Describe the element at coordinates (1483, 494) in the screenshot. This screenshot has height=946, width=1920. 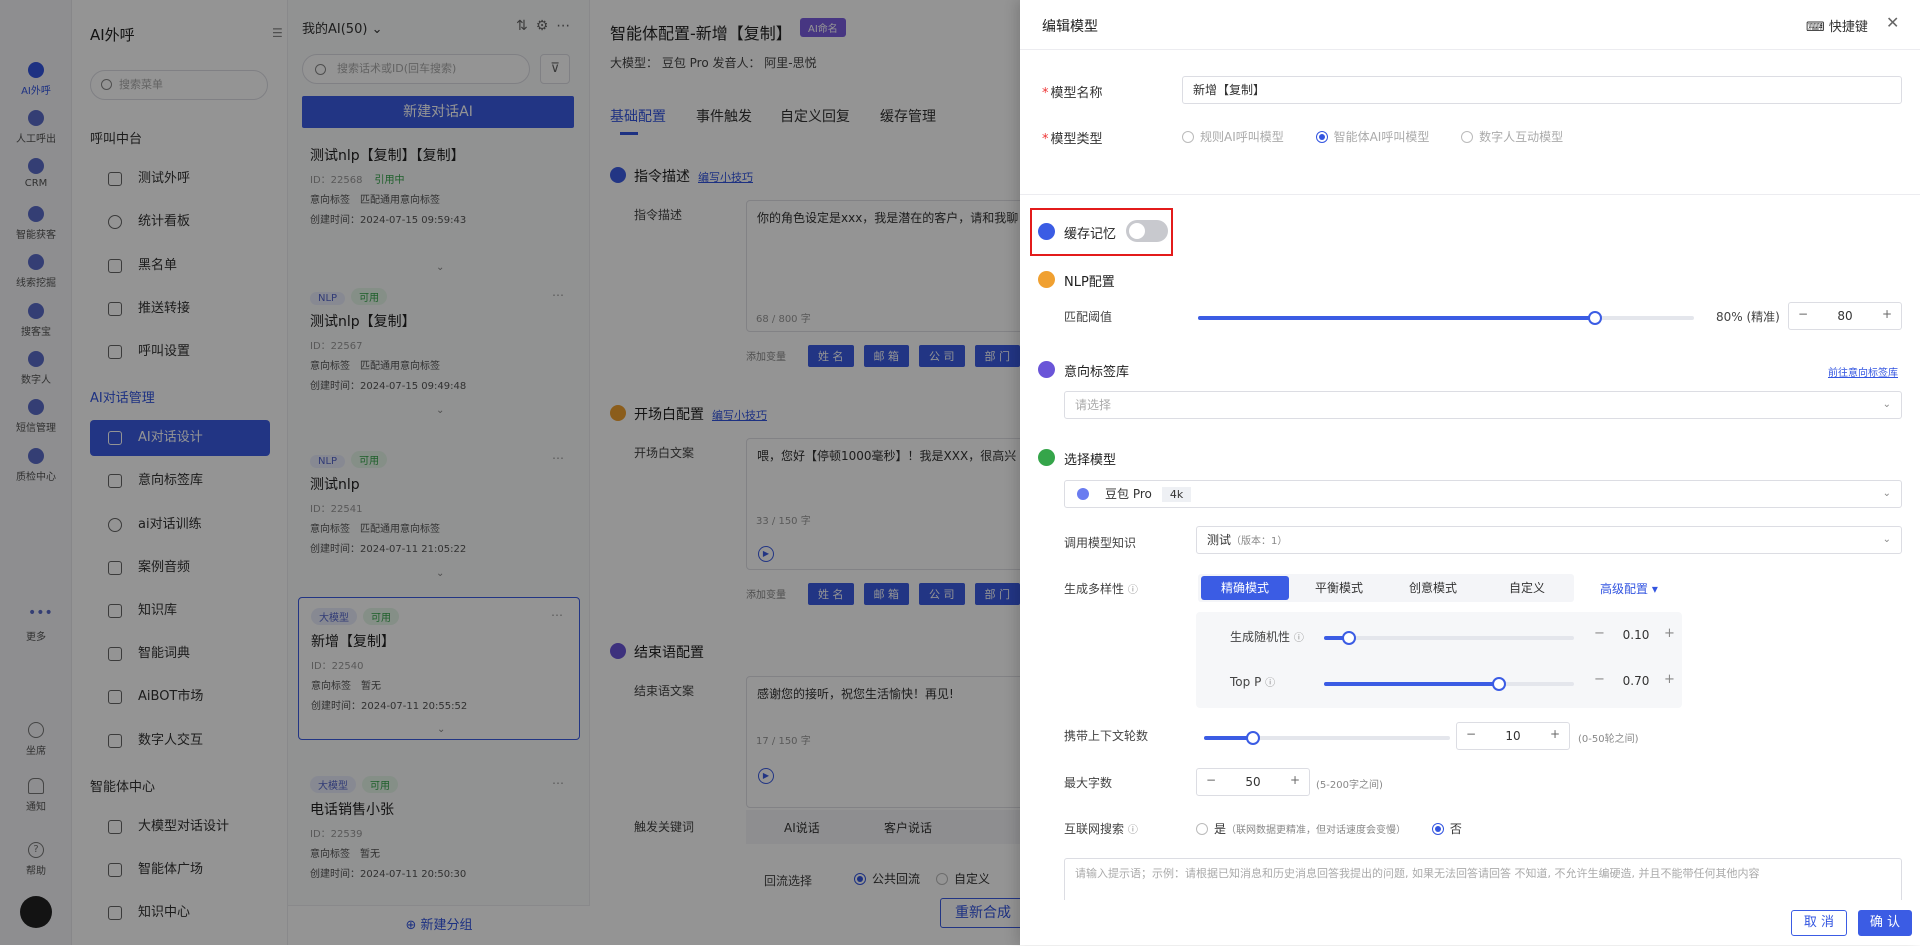
I see `model-select: 豆包 Pro 4k ⌄` at that location.